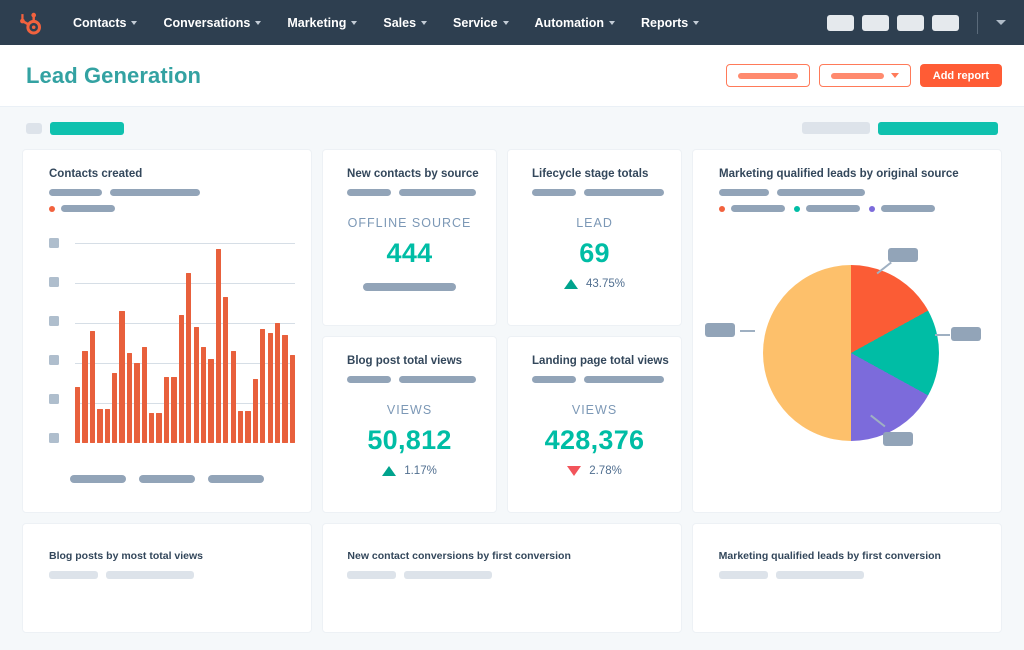  What do you see at coordinates (34, 128) in the screenshot?
I see `filter-redacted-icon` at bounding box center [34, 128].